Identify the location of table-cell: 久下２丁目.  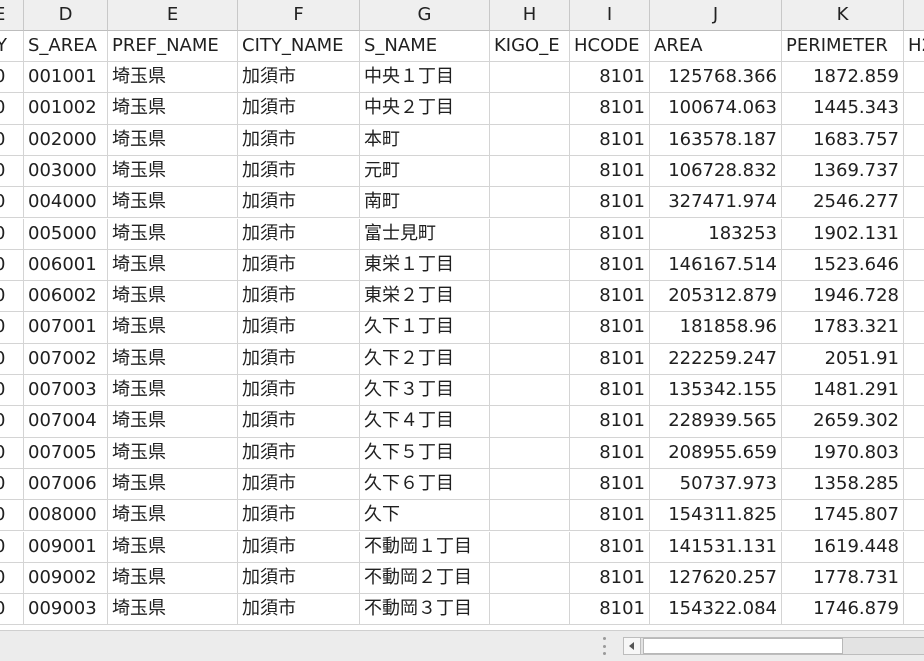
(425, 359).